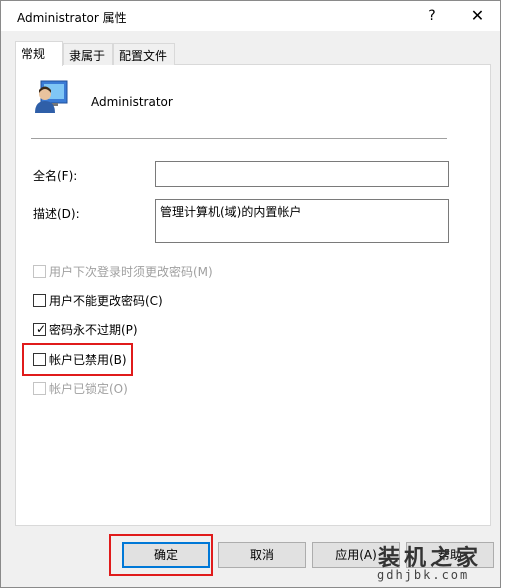 The image size is (507, 588). What do you see at coordinates (144, 54) in the screenshot?
I see `tab-profile: 配置文件` at bounding box center [144, 54].